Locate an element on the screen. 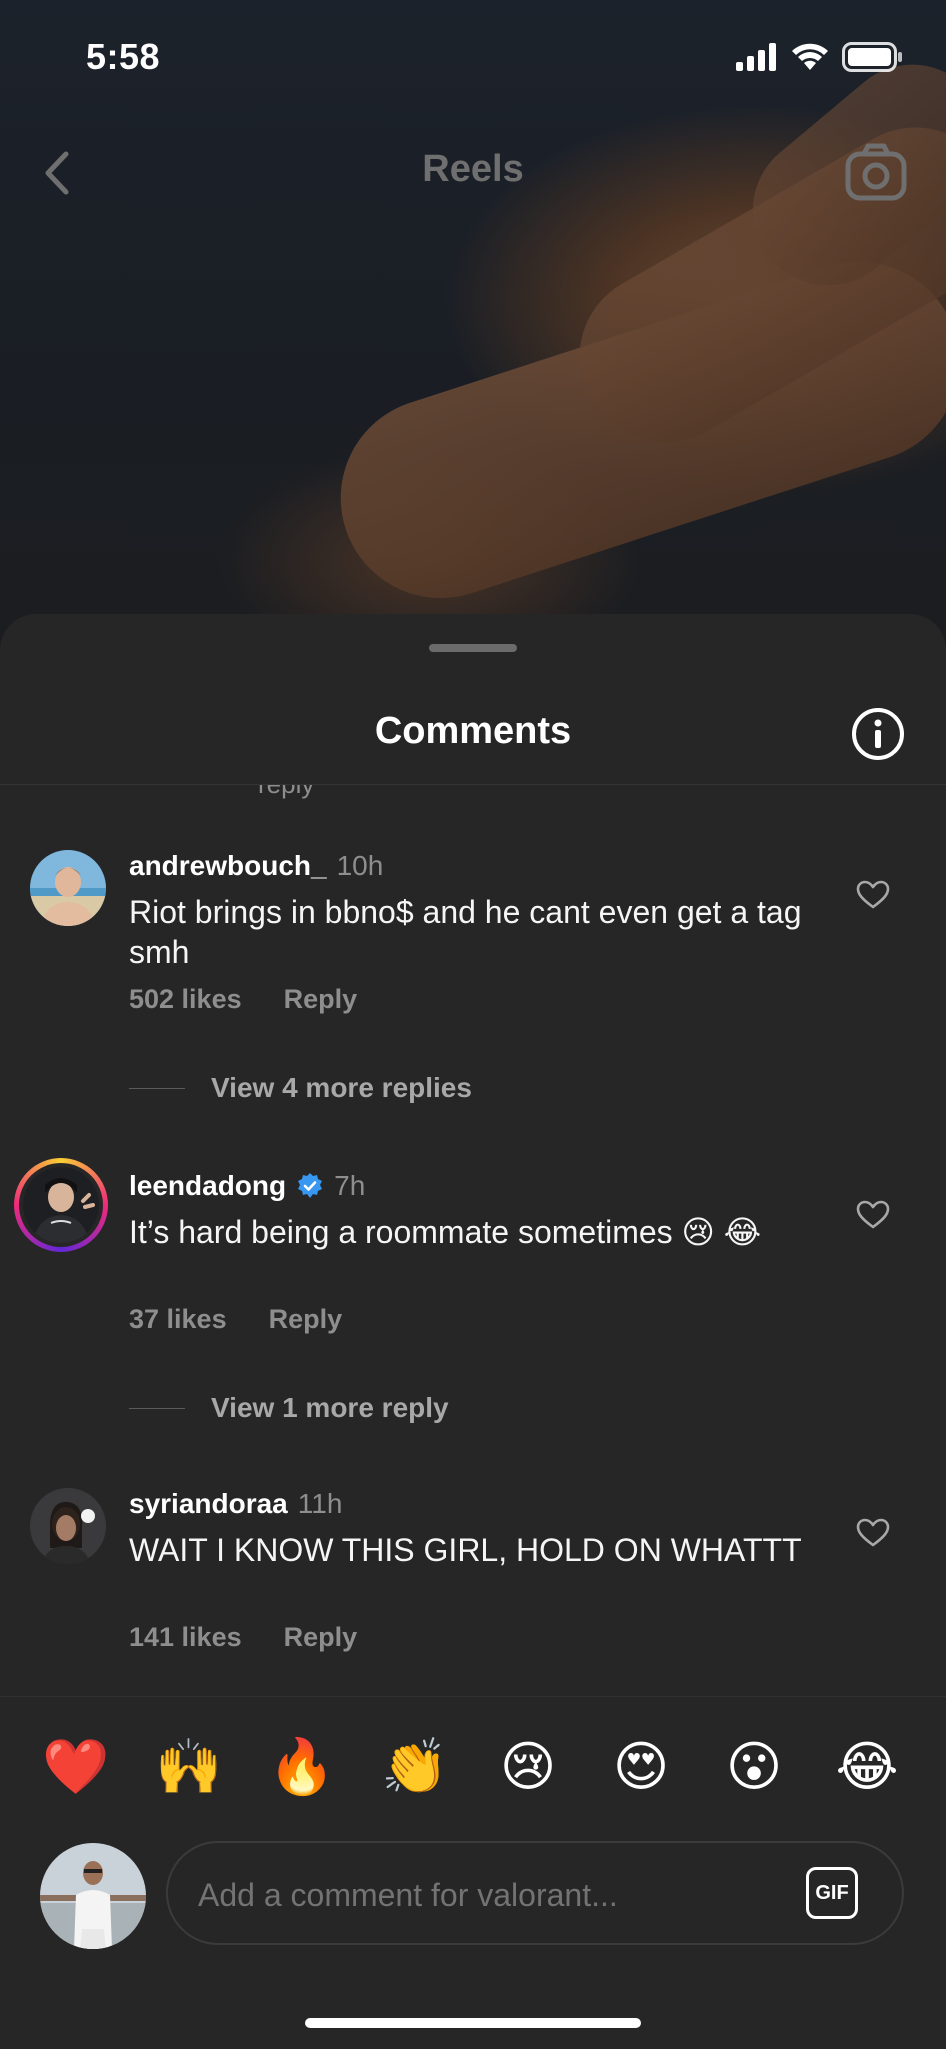 The image size is (946, 2049). comment-time: 11h is located at coordinates (320, 1503).